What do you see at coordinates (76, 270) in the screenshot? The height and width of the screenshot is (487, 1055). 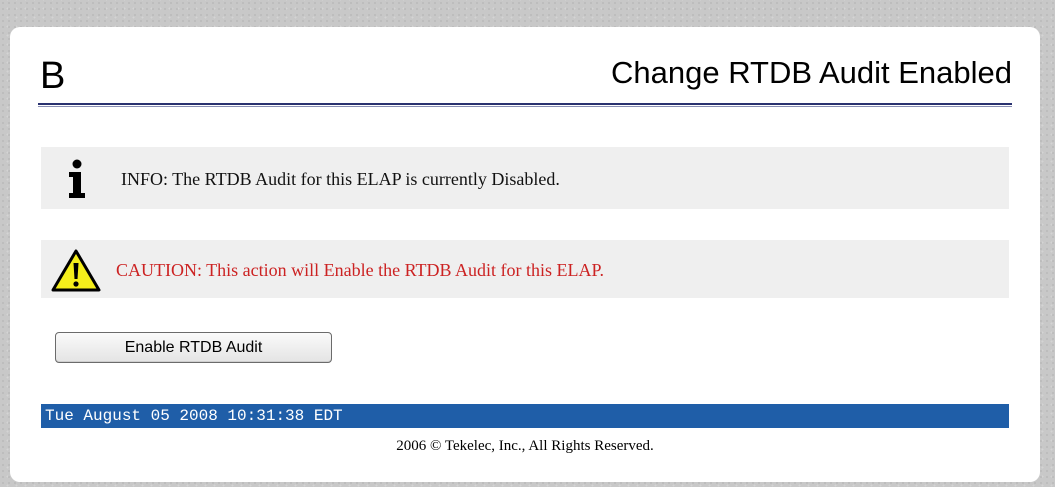 I see `warning-icon` at bounding box center [76, 270].